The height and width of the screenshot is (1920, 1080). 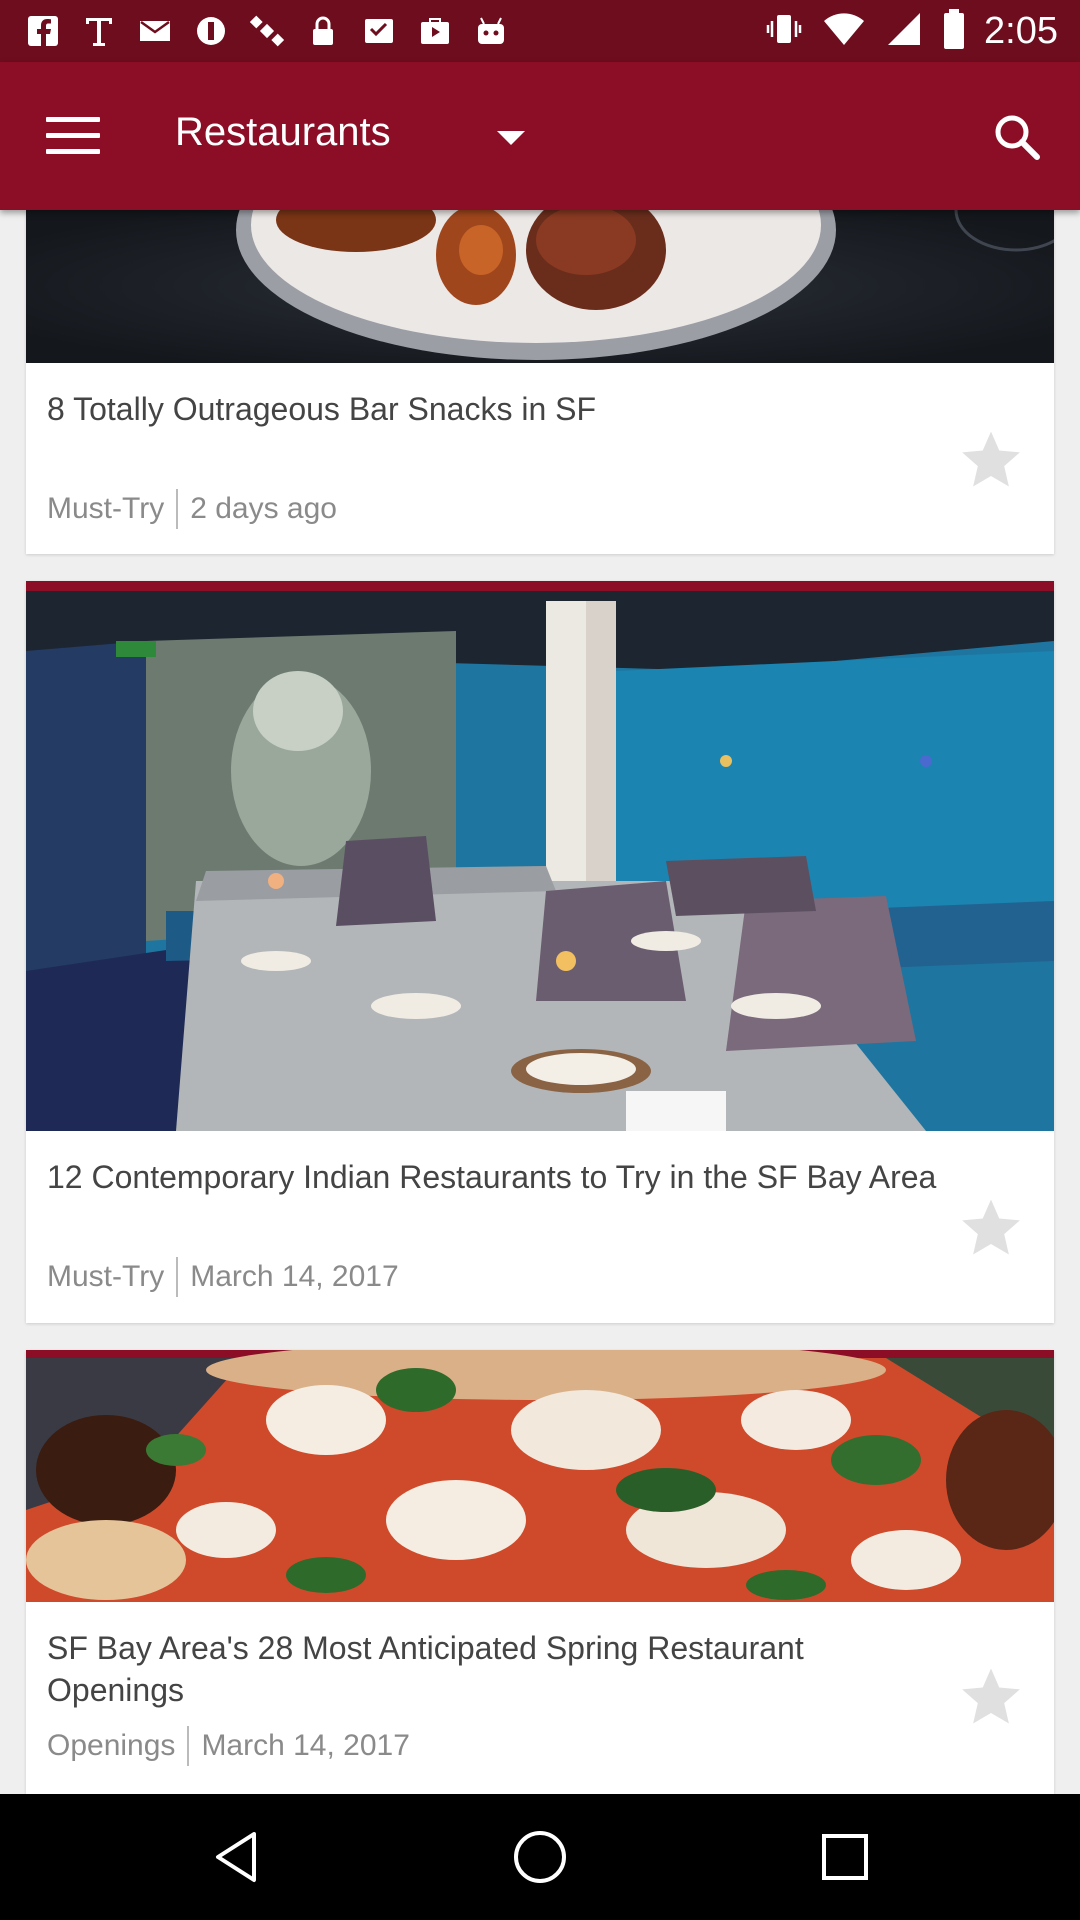 I want to click on home-icon, so click(x=540, y=1857).